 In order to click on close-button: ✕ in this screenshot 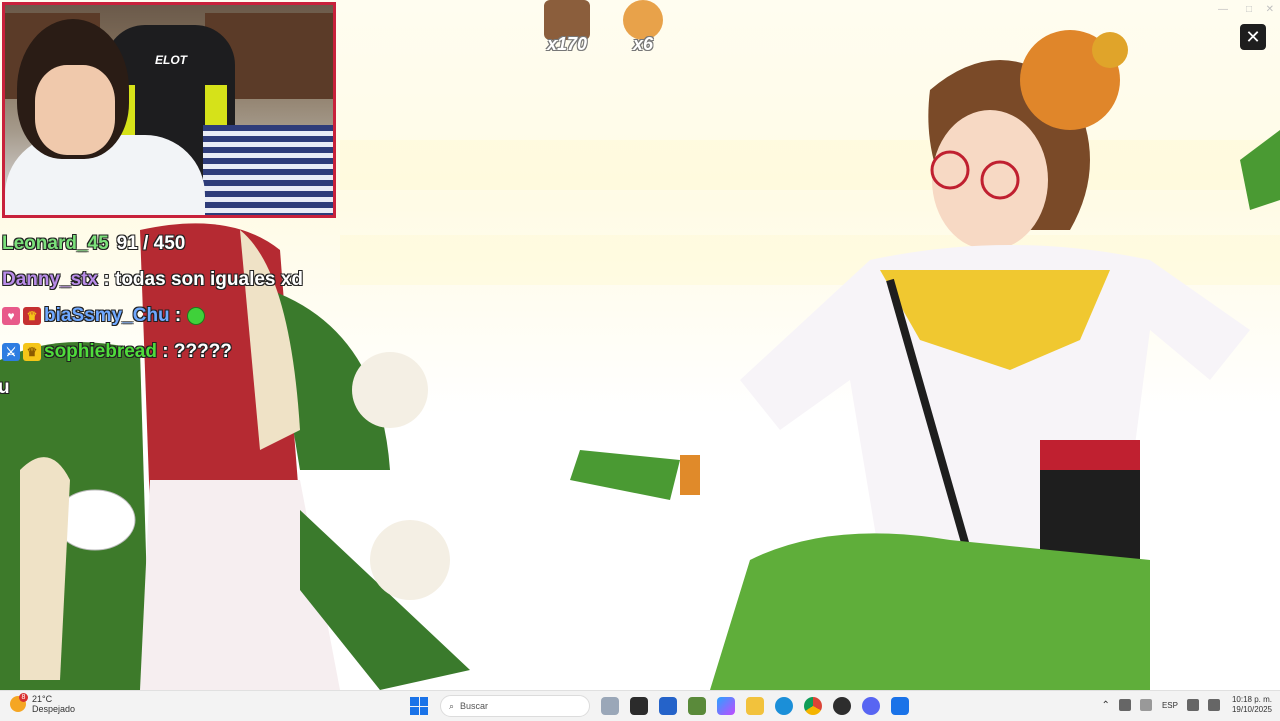, I will do `click(1253, 37)`.